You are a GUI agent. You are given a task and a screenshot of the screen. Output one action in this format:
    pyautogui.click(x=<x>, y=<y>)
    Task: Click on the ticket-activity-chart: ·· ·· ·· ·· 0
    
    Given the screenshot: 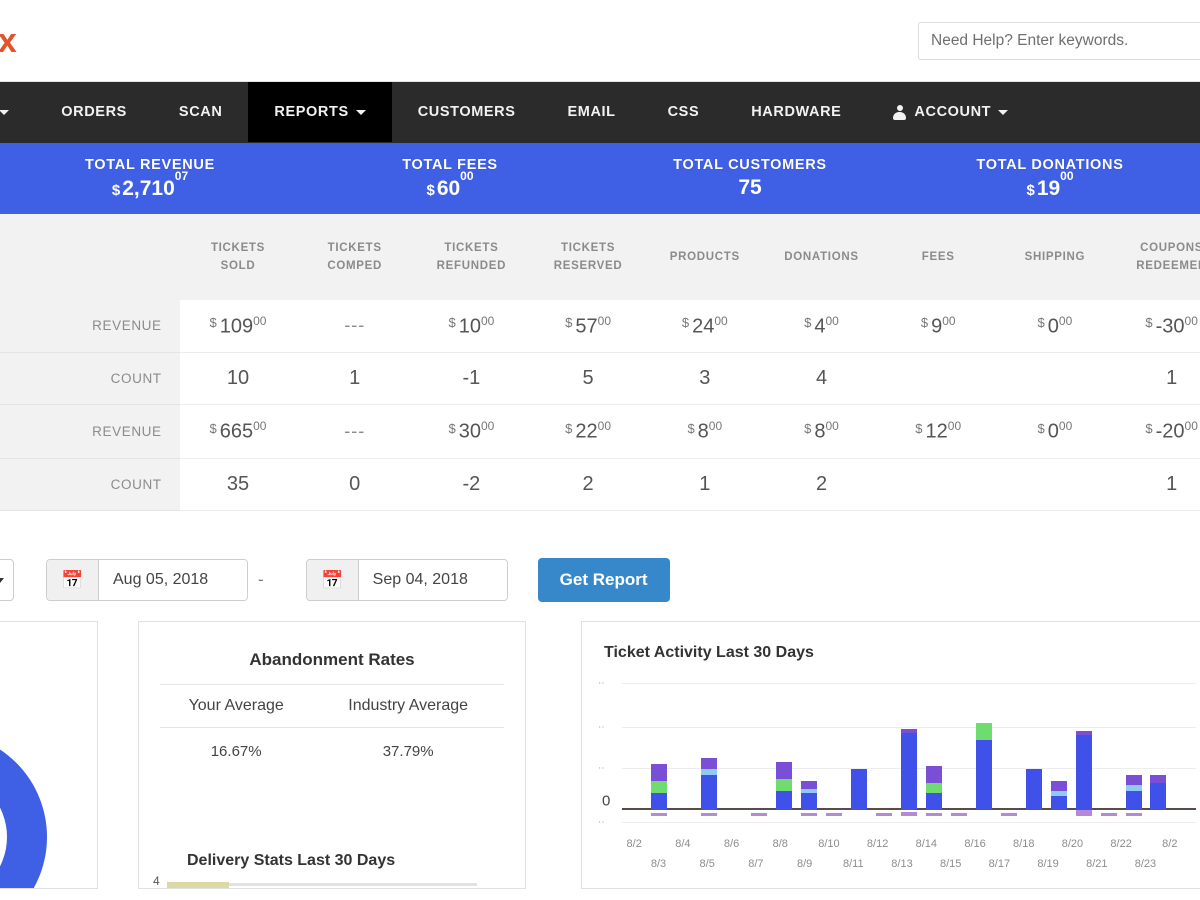 What is the action you would take?
    pyautogui.click(x=896, y=754)
    